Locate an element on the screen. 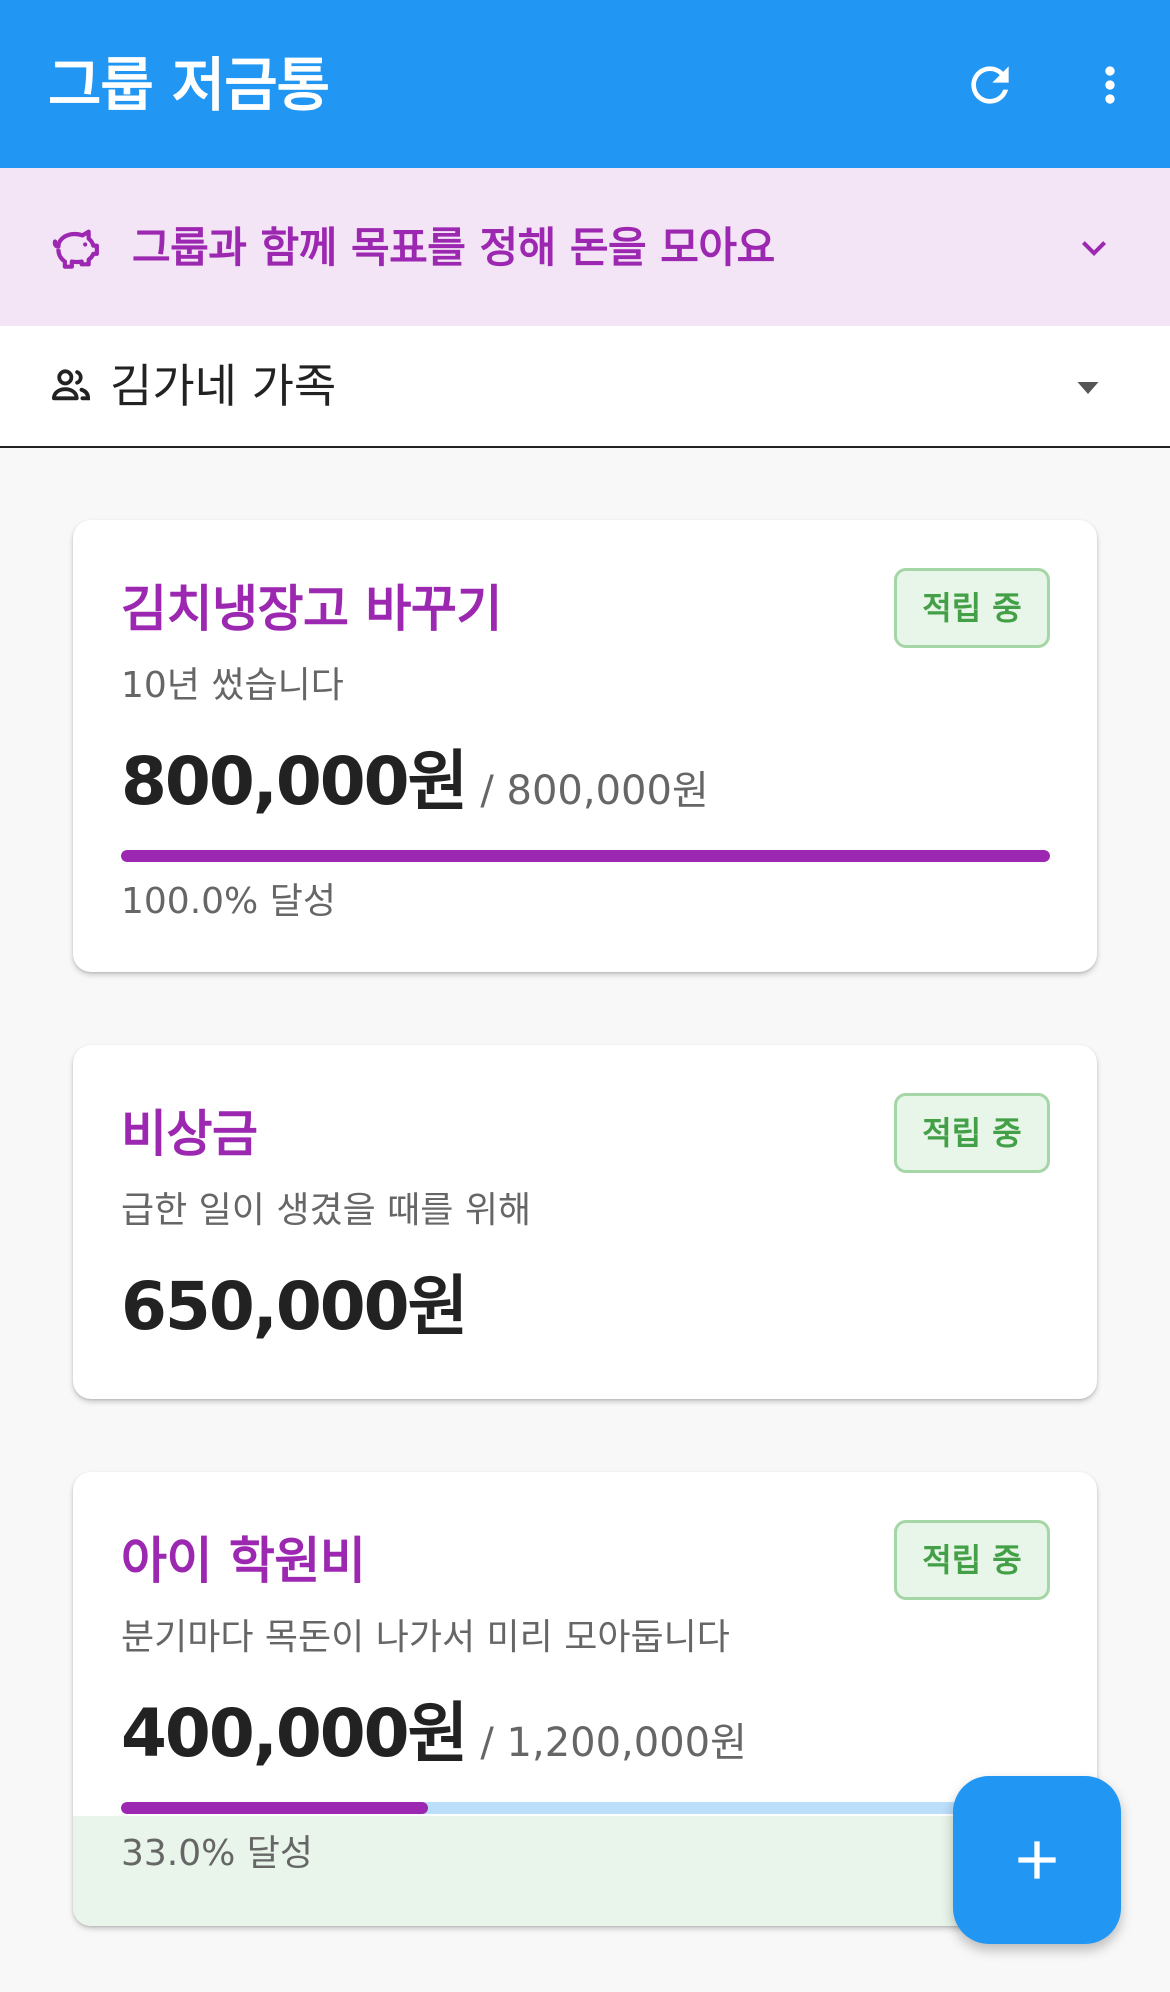 This screenshot has height=1992, width=1170. progress-label: 33.0% 달성 is located at coordinates (217, 1853).